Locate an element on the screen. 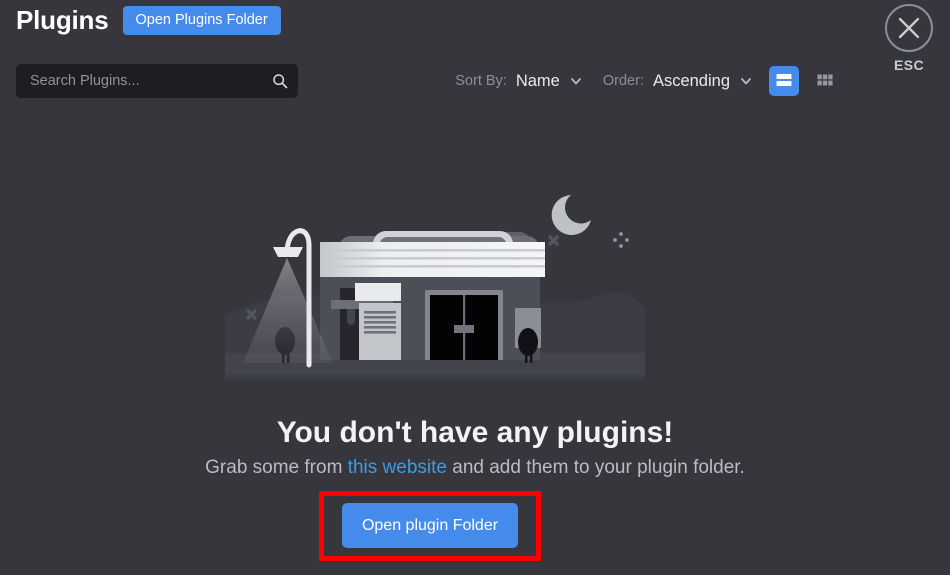 The width and height of the screenshot is (950, 575). sort-by-chevron-down-icon is located at coordinates (576, 81).